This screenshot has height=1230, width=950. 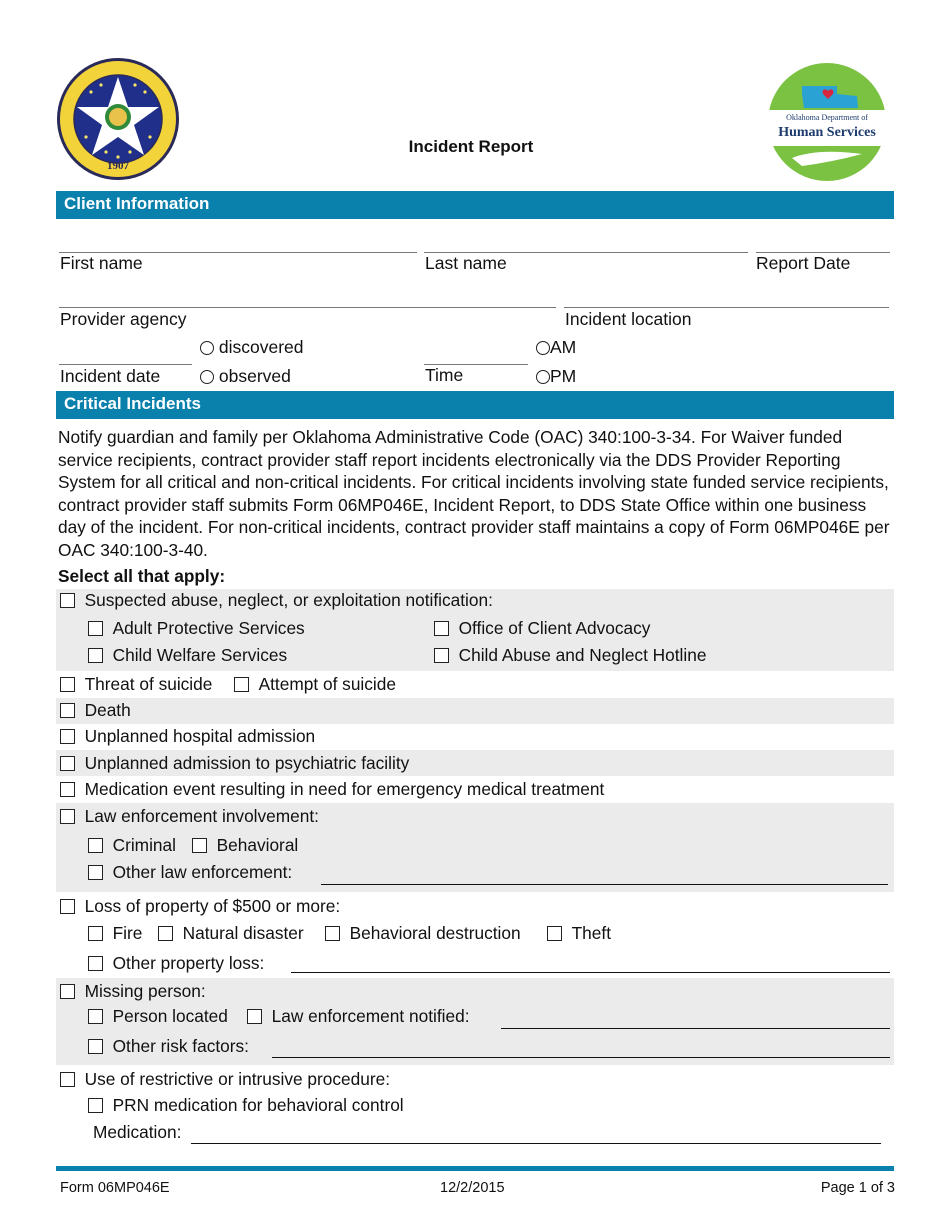 What do you see at coordinates (604, 884) in the screenshot?
I see `other-law-enforcement-input` at bounding box center [604, 884].